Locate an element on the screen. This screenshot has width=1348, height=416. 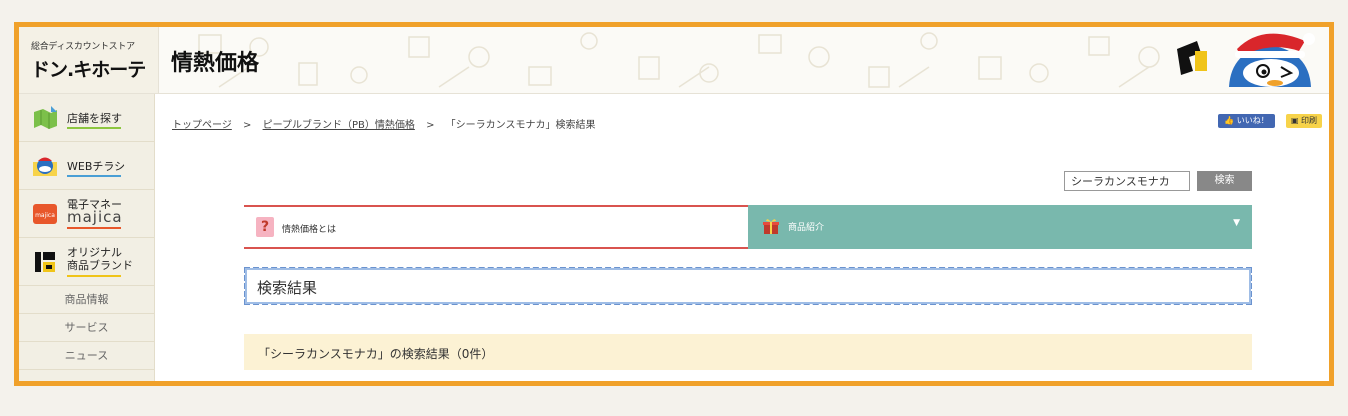
sidebar-link-news: ニュース is located at coordinates (86, 356).